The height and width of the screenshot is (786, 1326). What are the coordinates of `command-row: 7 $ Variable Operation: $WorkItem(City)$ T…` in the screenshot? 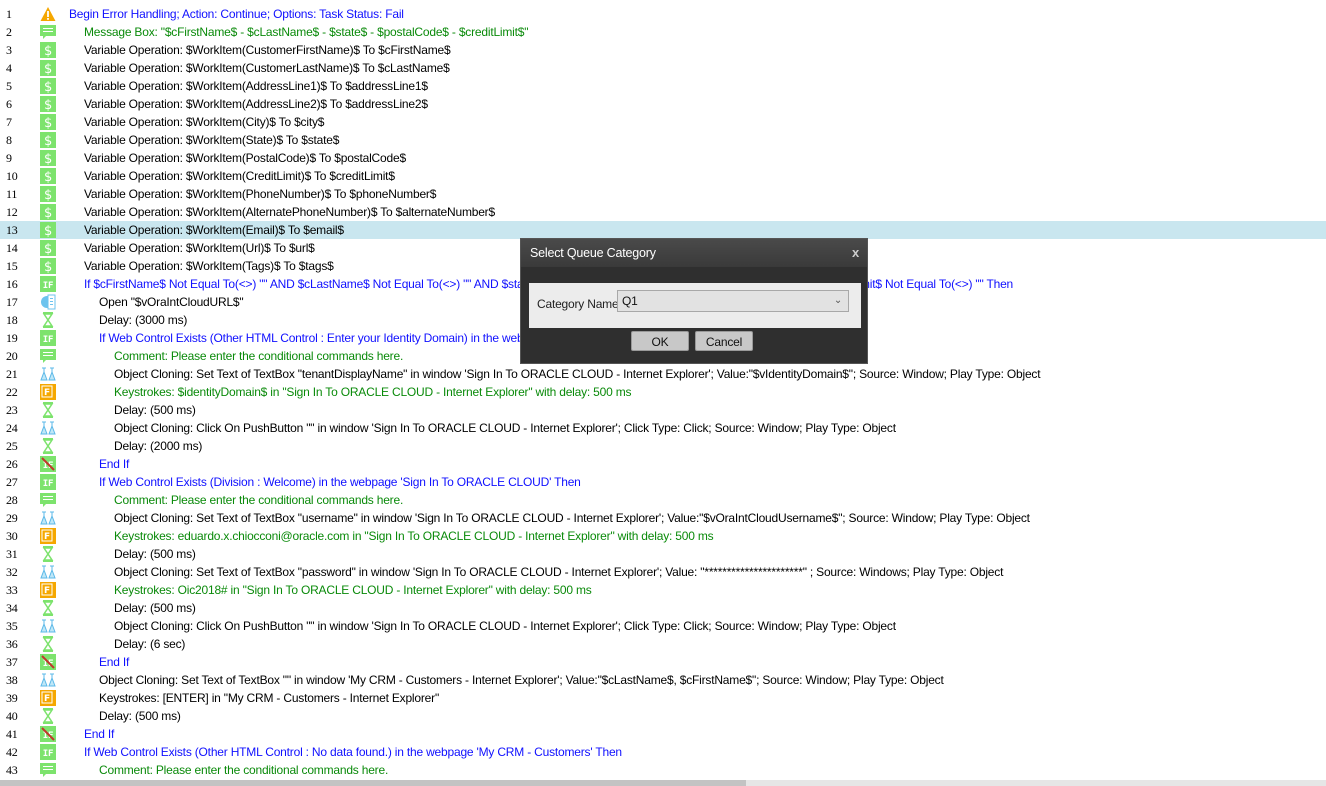 It's located at (663, 122).